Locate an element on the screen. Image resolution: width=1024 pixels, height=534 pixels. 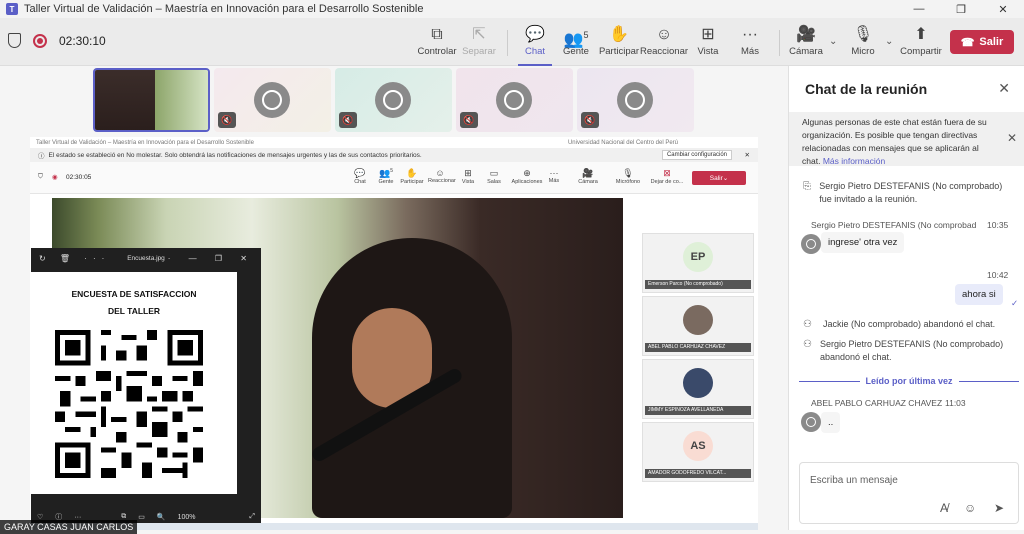
compartir-button: ⬆ Compartir is located at coordinates (921, 43).